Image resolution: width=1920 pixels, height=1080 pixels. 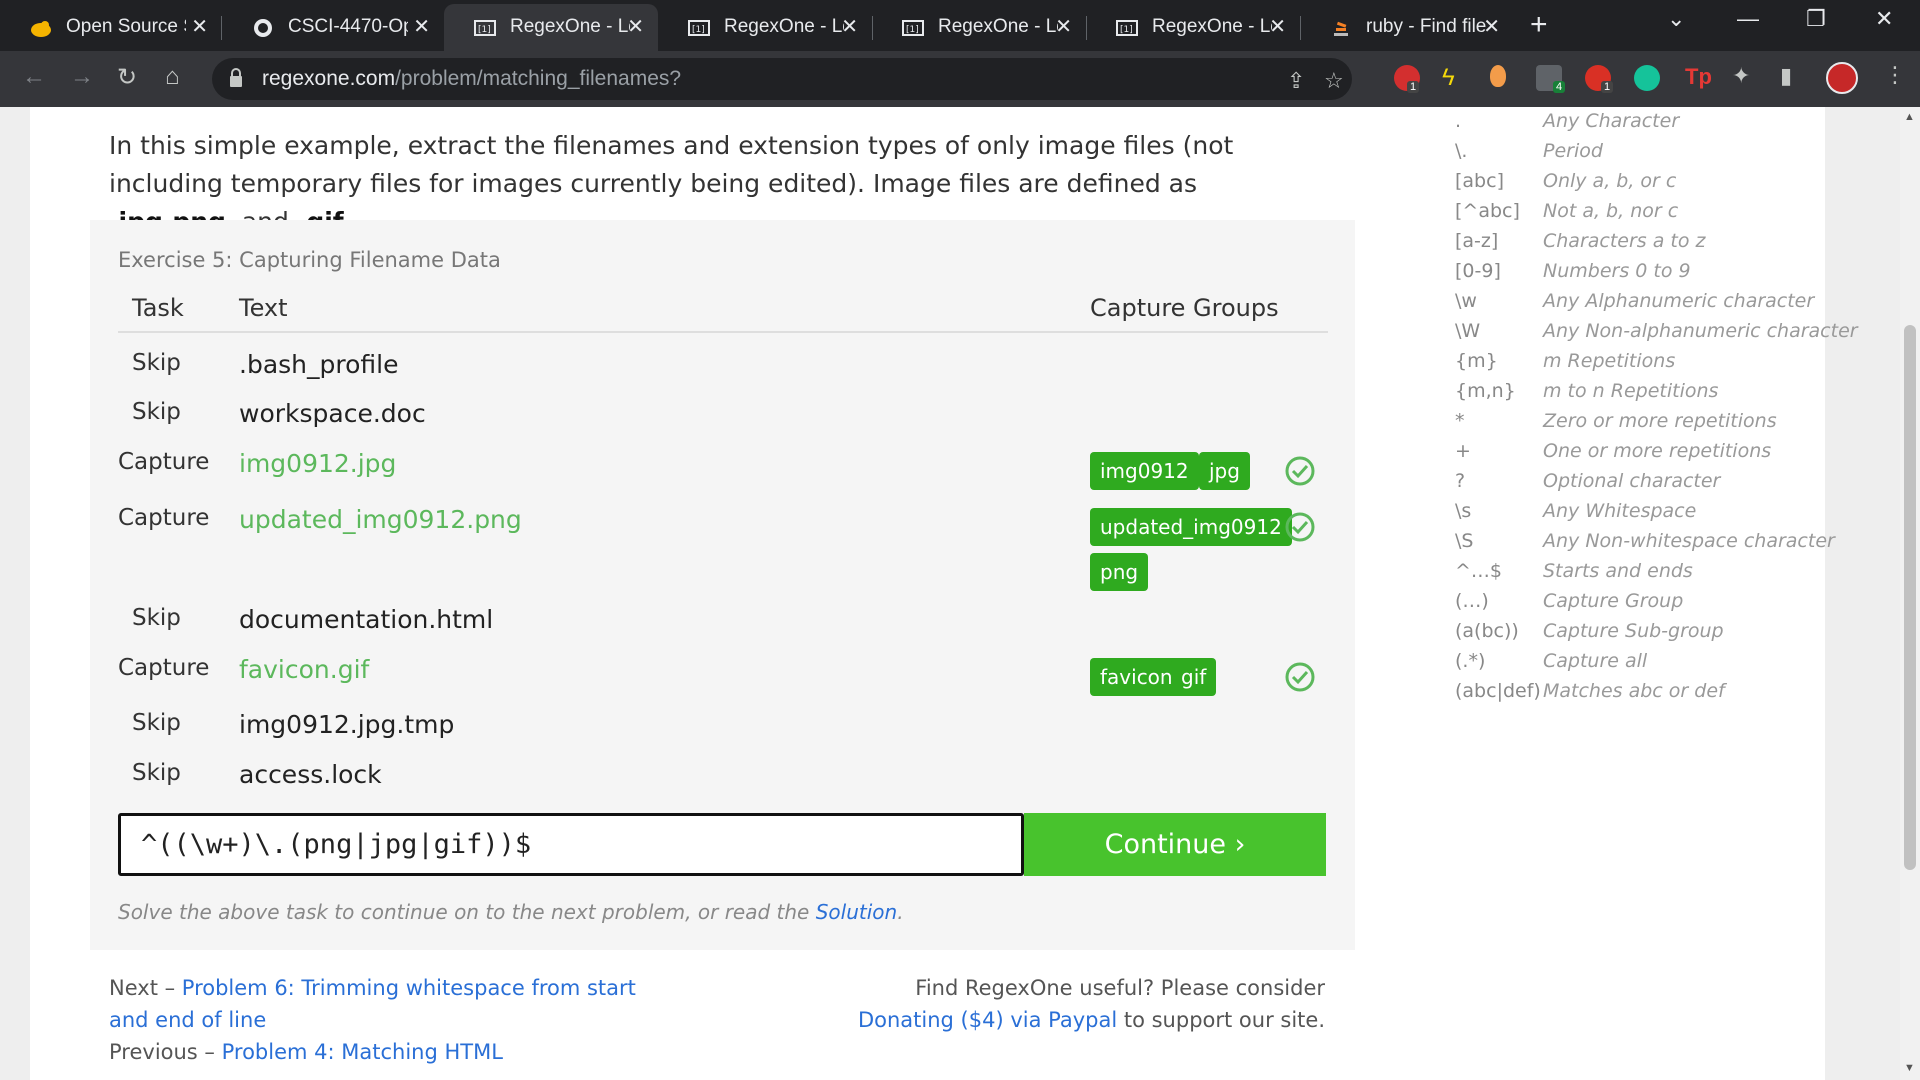 I want to click on cheat-symbol: \w, so click(x=1466, y=301).